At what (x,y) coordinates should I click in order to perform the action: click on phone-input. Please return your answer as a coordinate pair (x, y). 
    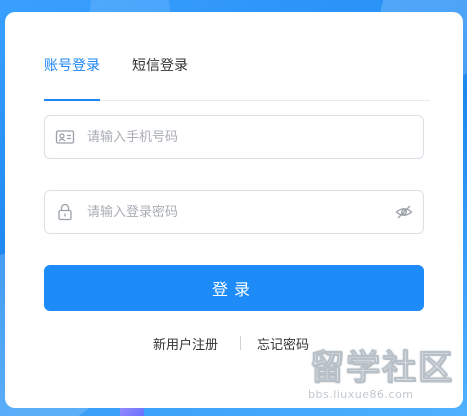
    Looking at the image, I should click on (237, 137).